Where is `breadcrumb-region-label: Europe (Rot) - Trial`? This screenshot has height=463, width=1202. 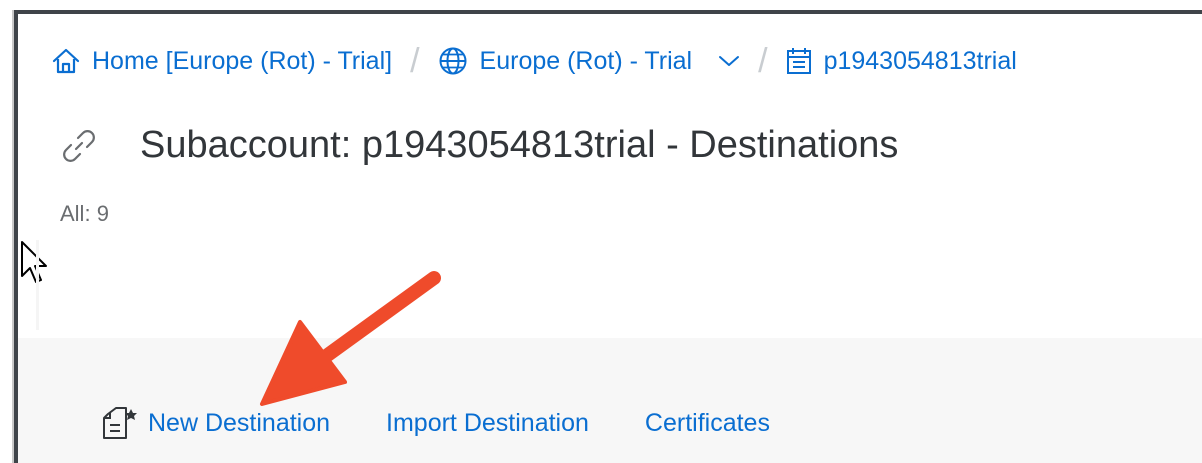
breadcrumb-region-label: Europe (Rot) - Trial is located at coordinates (586, 60).